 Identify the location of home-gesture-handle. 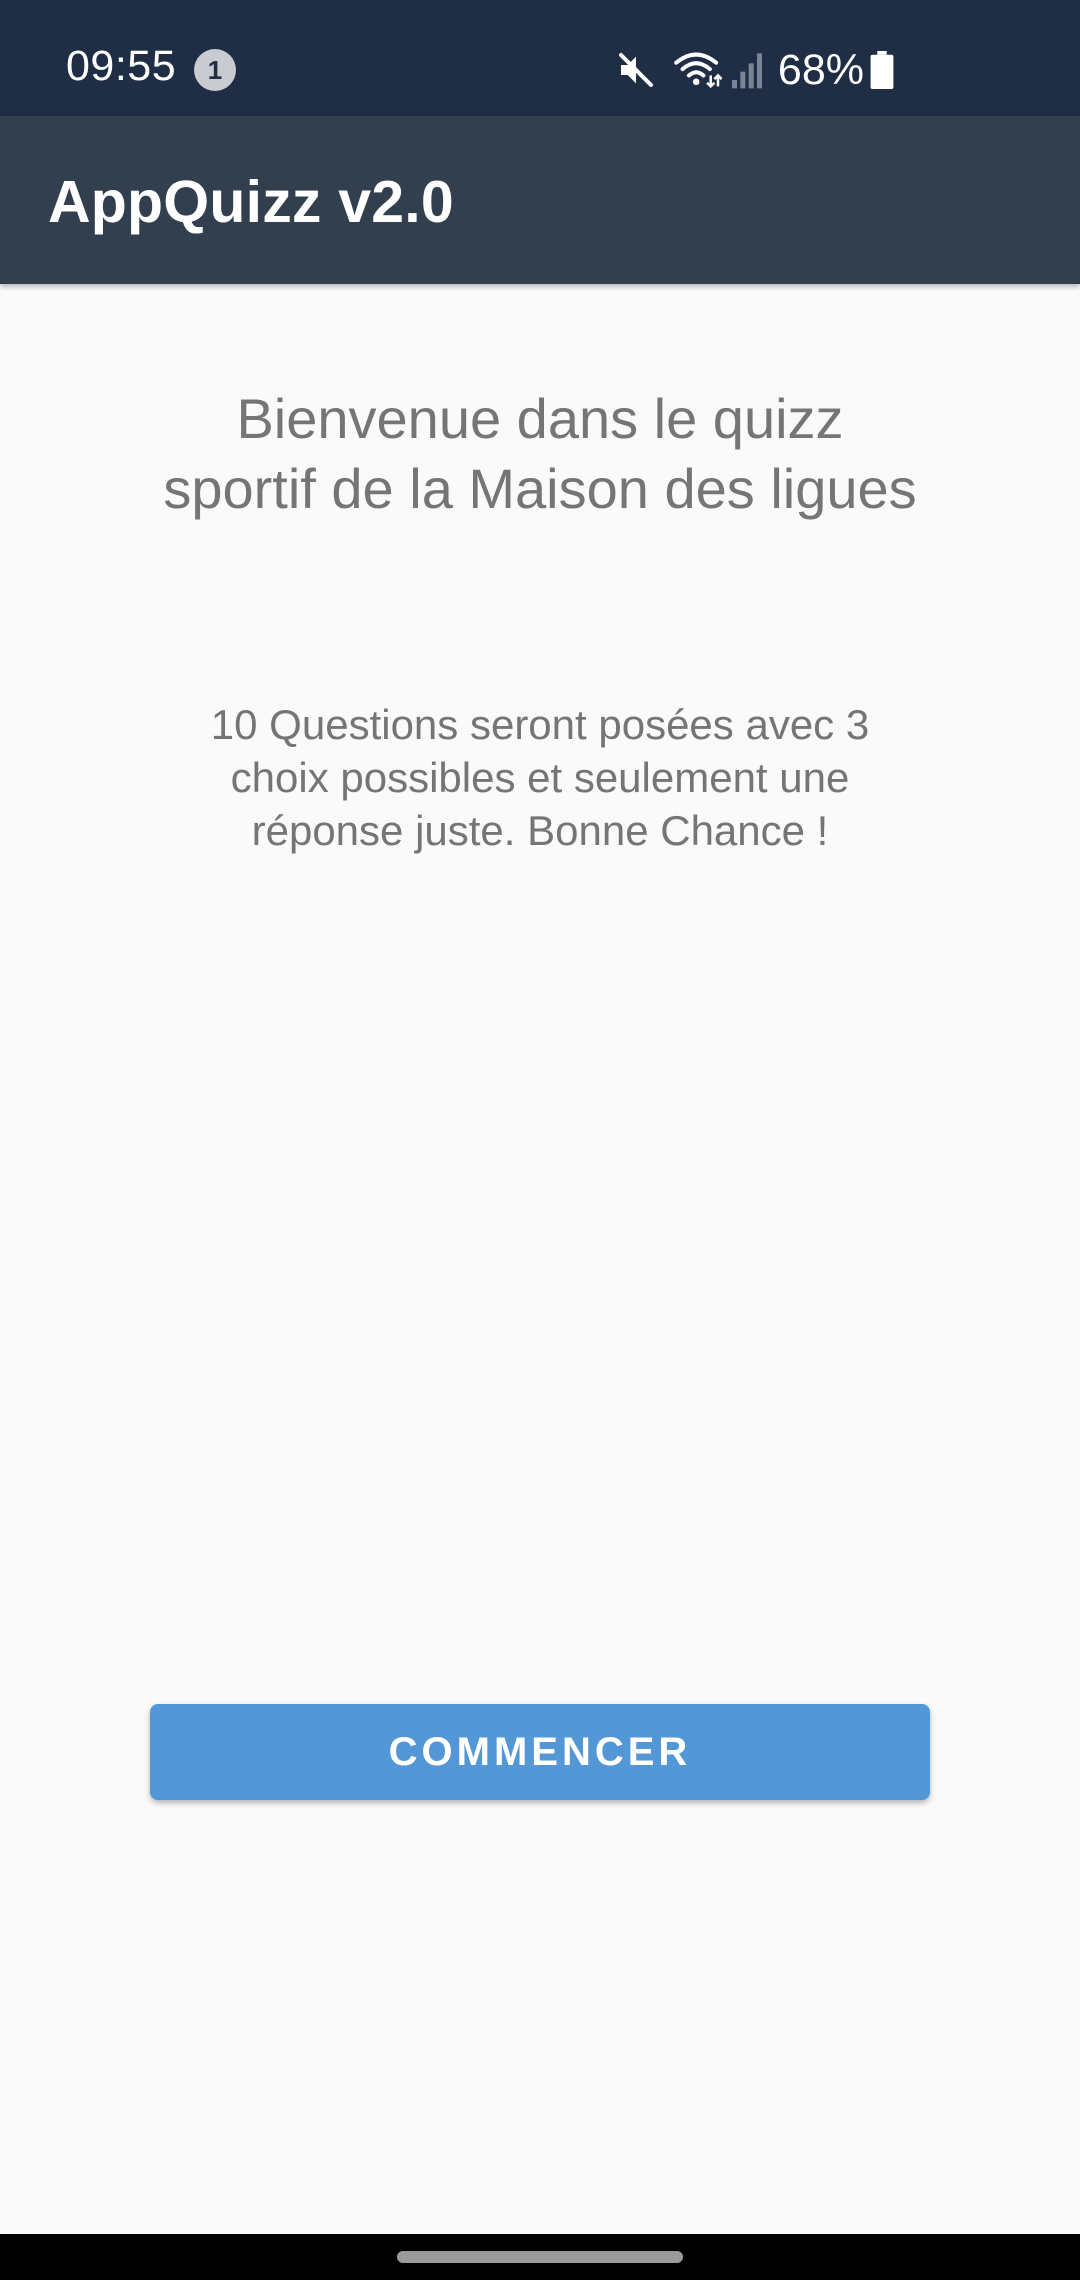
(540, 2257).